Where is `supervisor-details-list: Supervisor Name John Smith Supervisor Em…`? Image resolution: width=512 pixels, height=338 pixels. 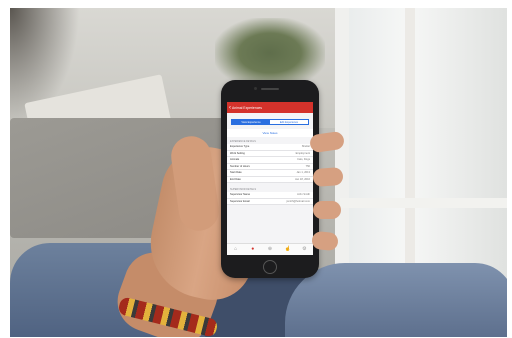 supervisor-details-list: Supervisor Name John Smith Supervisor Em… is located at coordinates (270, 198).